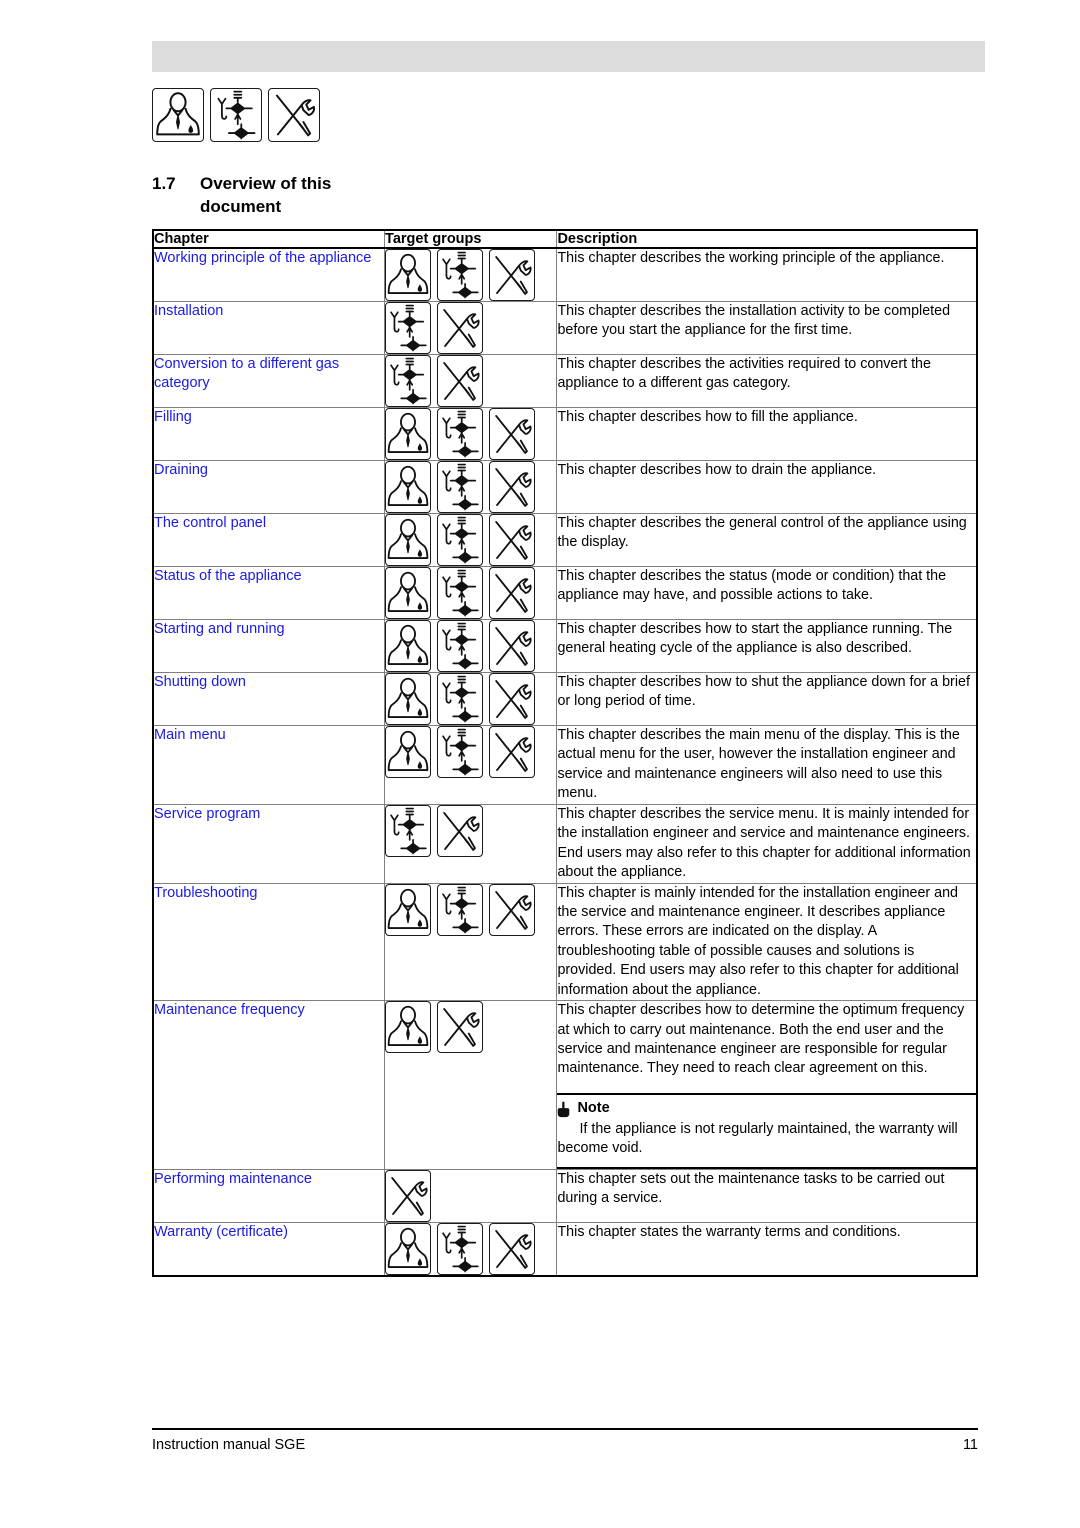 The image size is (1080, 1528). What do you see at coordinates (269, 646) in the screenshot?
I see `chapter-link: Starting and running` at bounding box center [269, 646].